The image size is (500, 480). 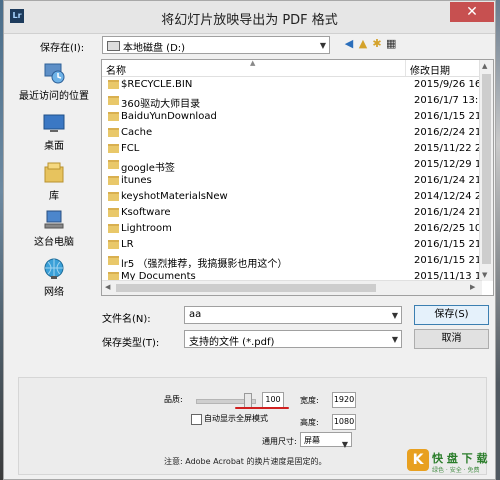 What do you see at coordinates (107, 287) in the screenshot?
I see `scroll-left-icon: ◀` at bounding box center [107, 287].